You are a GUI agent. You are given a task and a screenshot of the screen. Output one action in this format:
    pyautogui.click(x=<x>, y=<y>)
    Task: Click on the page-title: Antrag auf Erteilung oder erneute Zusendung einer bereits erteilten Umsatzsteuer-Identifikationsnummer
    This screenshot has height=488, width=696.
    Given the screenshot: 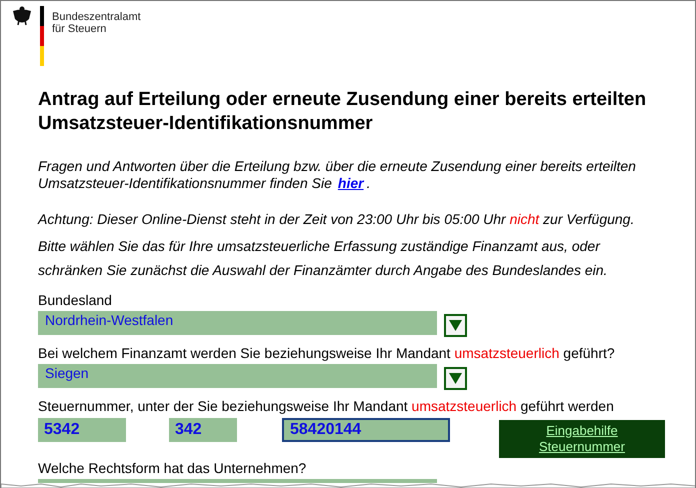 What is the action you would take?
    pyautogui.click(x=343, y=112)
    